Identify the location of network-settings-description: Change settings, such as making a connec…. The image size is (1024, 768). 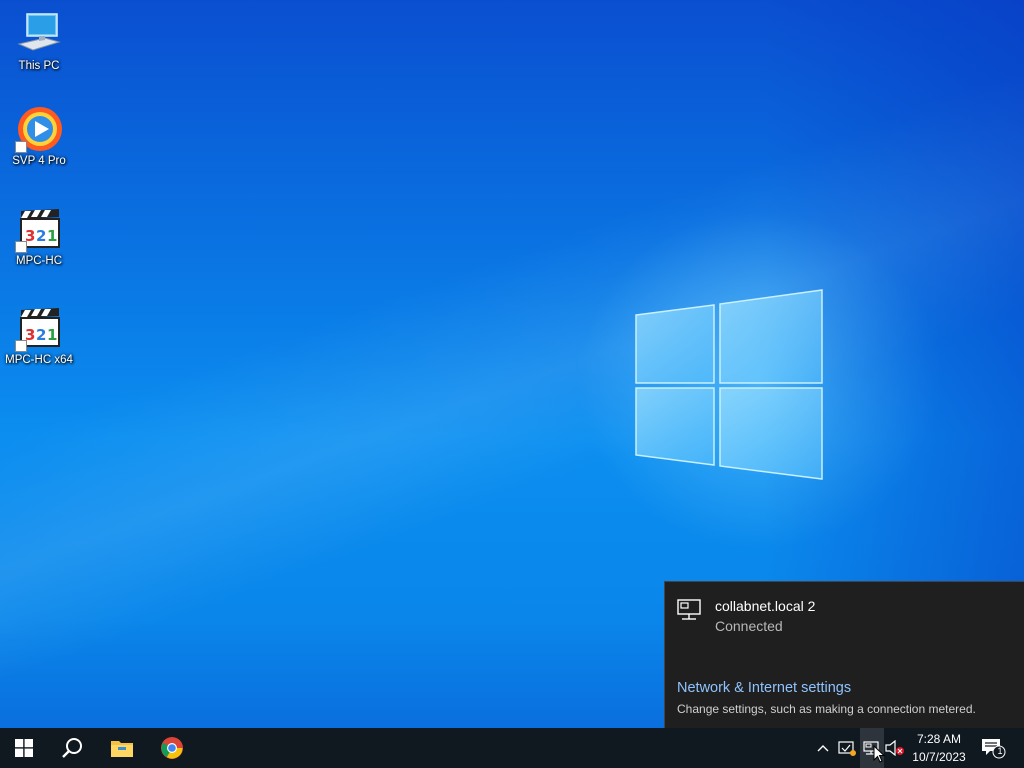
(826, 709).